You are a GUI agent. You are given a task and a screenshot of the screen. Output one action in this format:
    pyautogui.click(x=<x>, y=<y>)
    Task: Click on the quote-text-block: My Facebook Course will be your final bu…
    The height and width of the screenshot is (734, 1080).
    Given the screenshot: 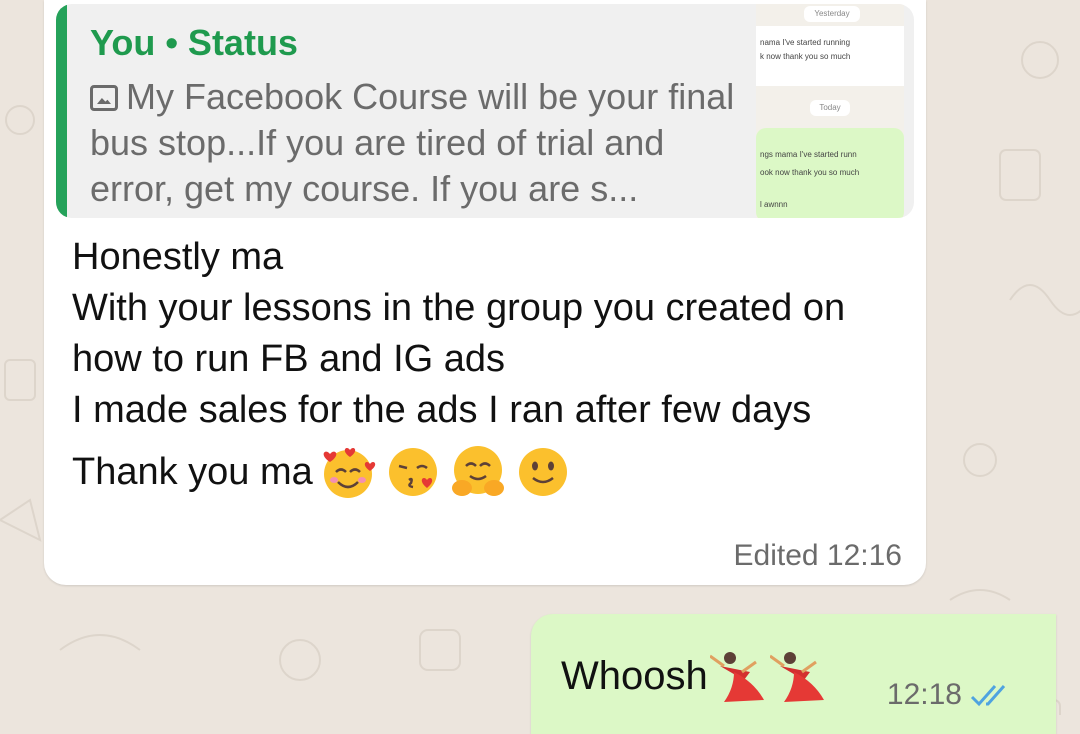 What is the action you would take?
    pyautogui.click(x=420, y=143)
    